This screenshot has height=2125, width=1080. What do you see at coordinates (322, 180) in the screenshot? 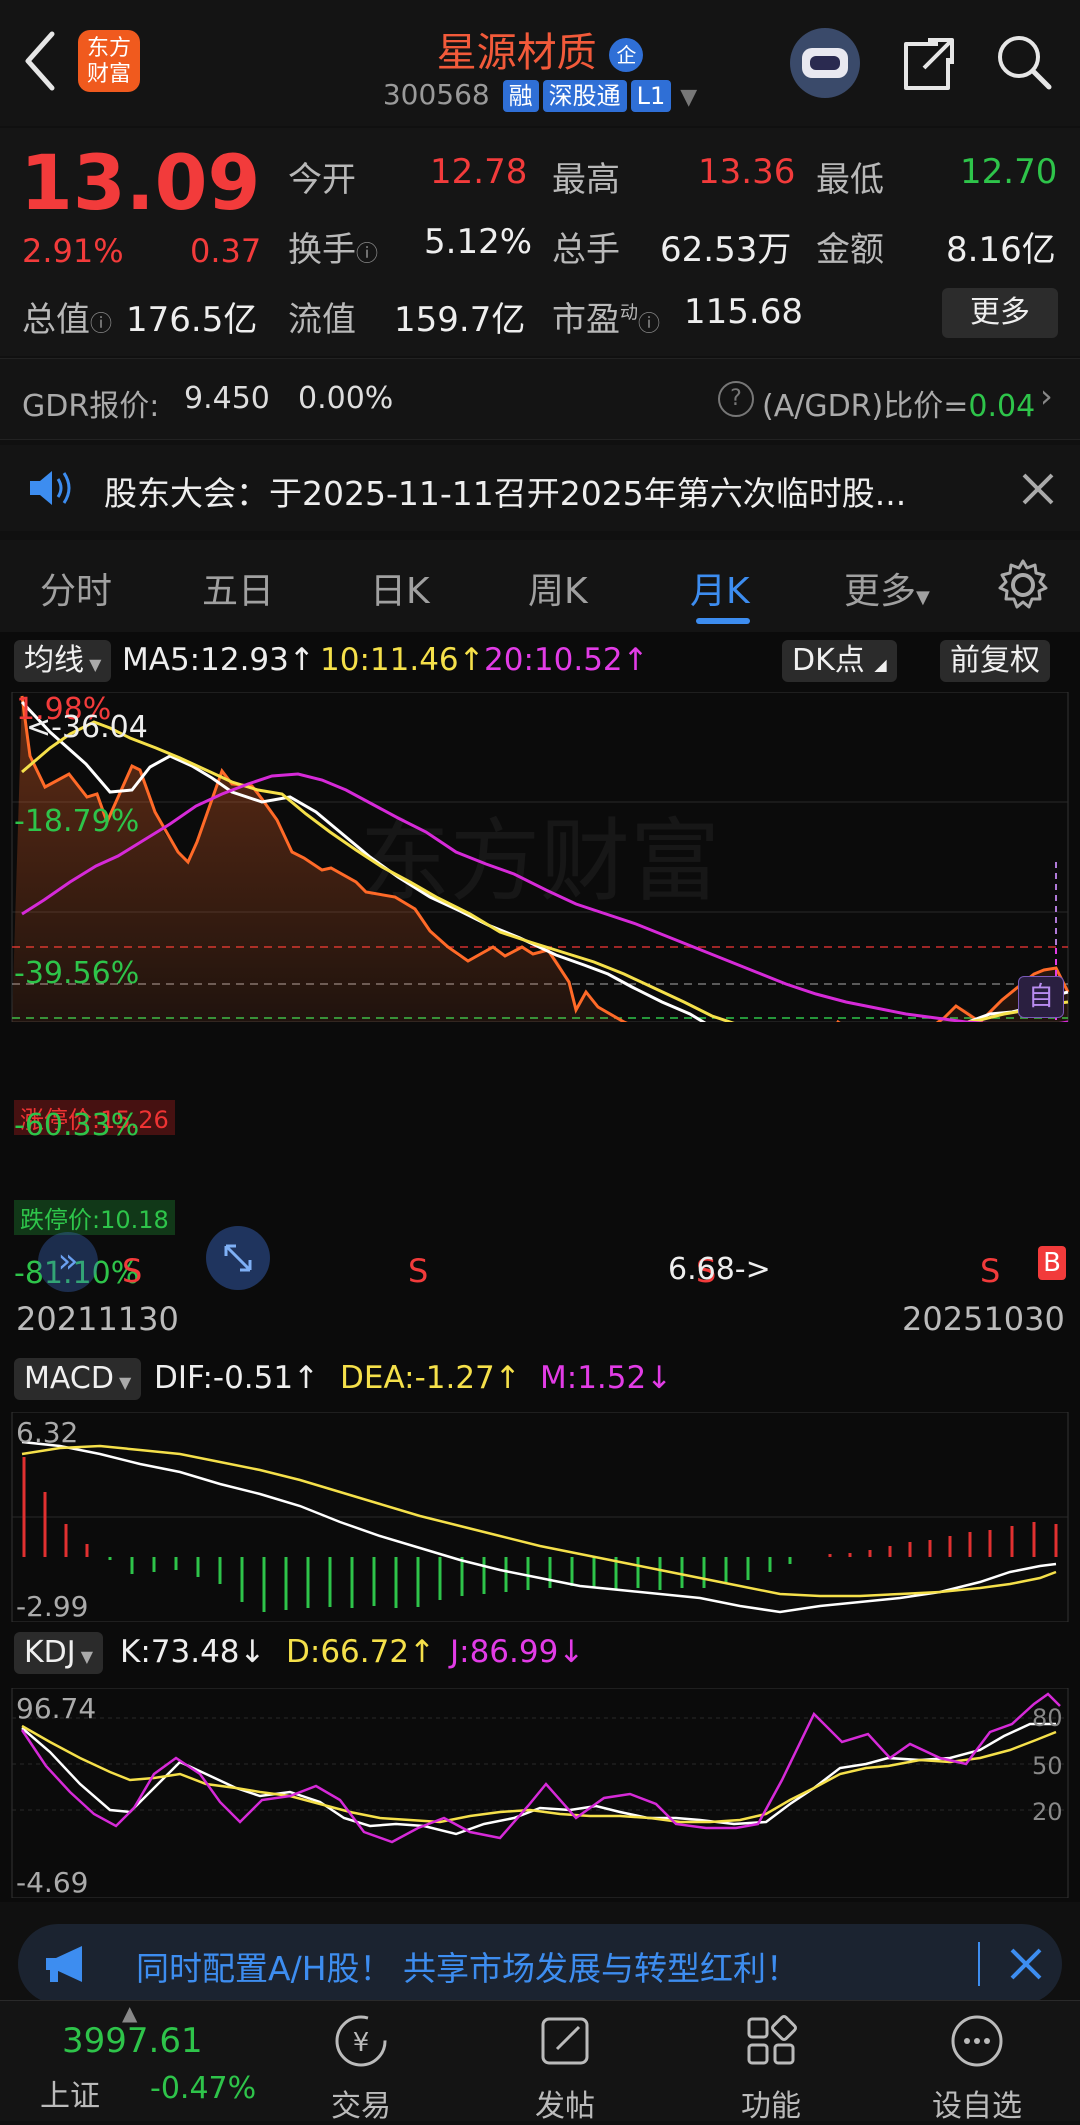
I see `open-label: 今开` at bounding box center [322, 180].